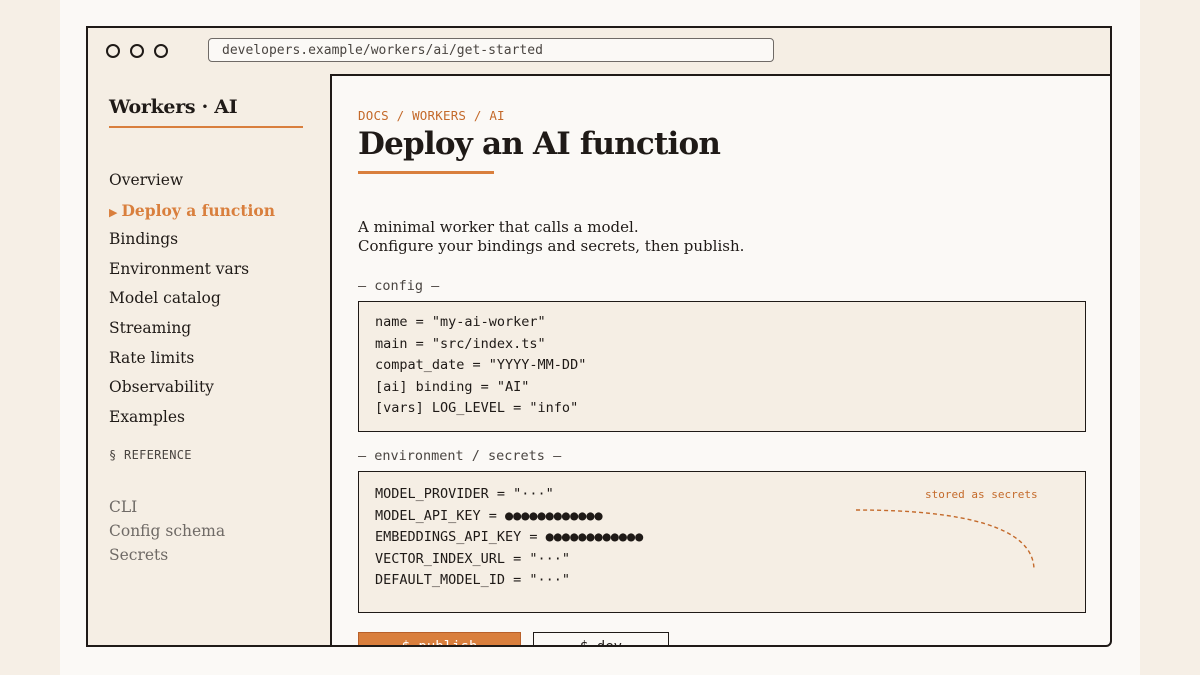  What do you see at coordinates (206, 127) in the screenshot?
I see `brand-underline` at bounding box center [206, 127].